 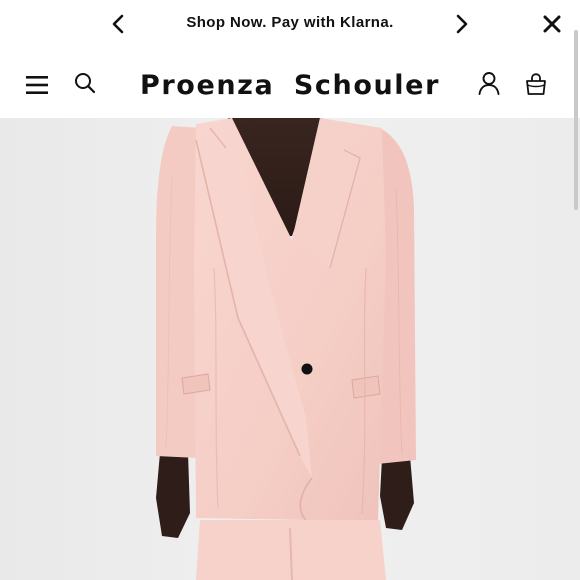 I want to click on search-button, so click(x=85, y=83).